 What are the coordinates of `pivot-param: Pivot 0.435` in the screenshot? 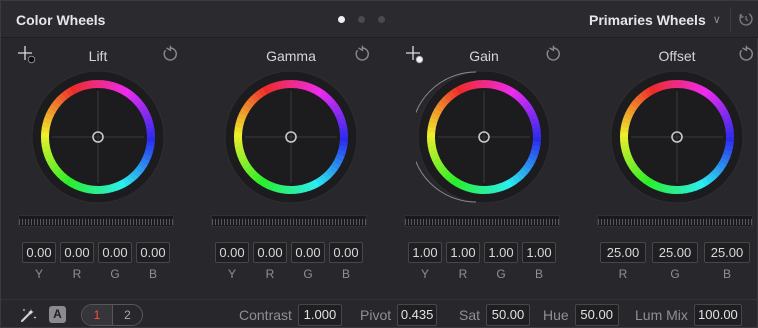 It's located at (399, 315).